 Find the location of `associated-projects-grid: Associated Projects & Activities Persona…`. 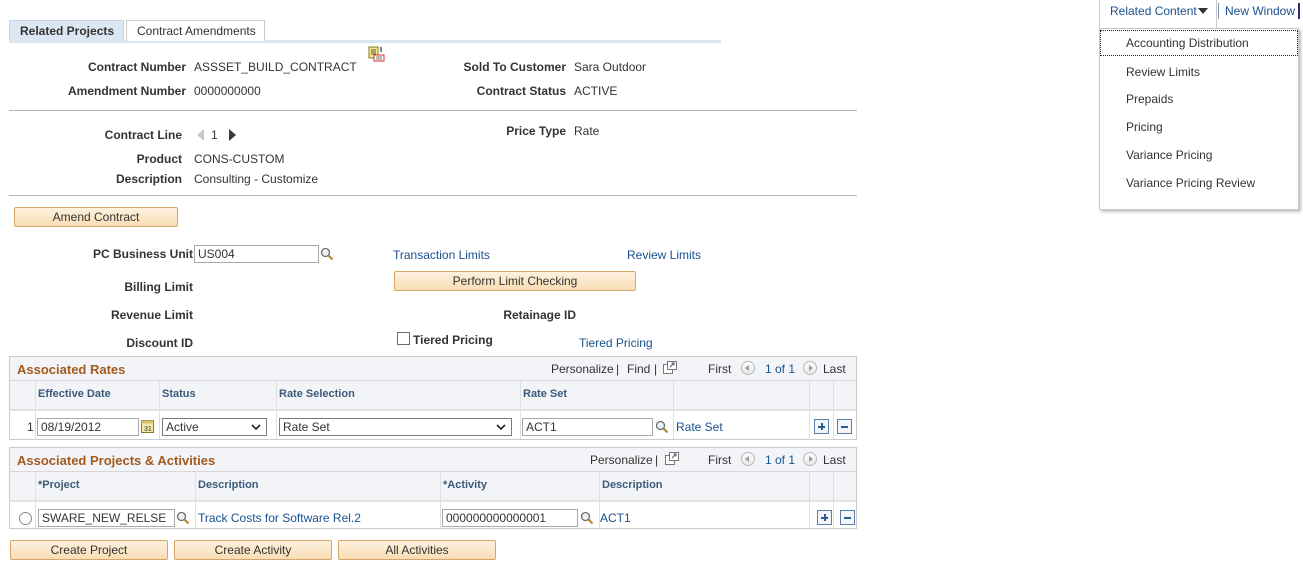

associated-projects-grid: Associated Projects & Activities Persona… is located at coordinates (433, 488).